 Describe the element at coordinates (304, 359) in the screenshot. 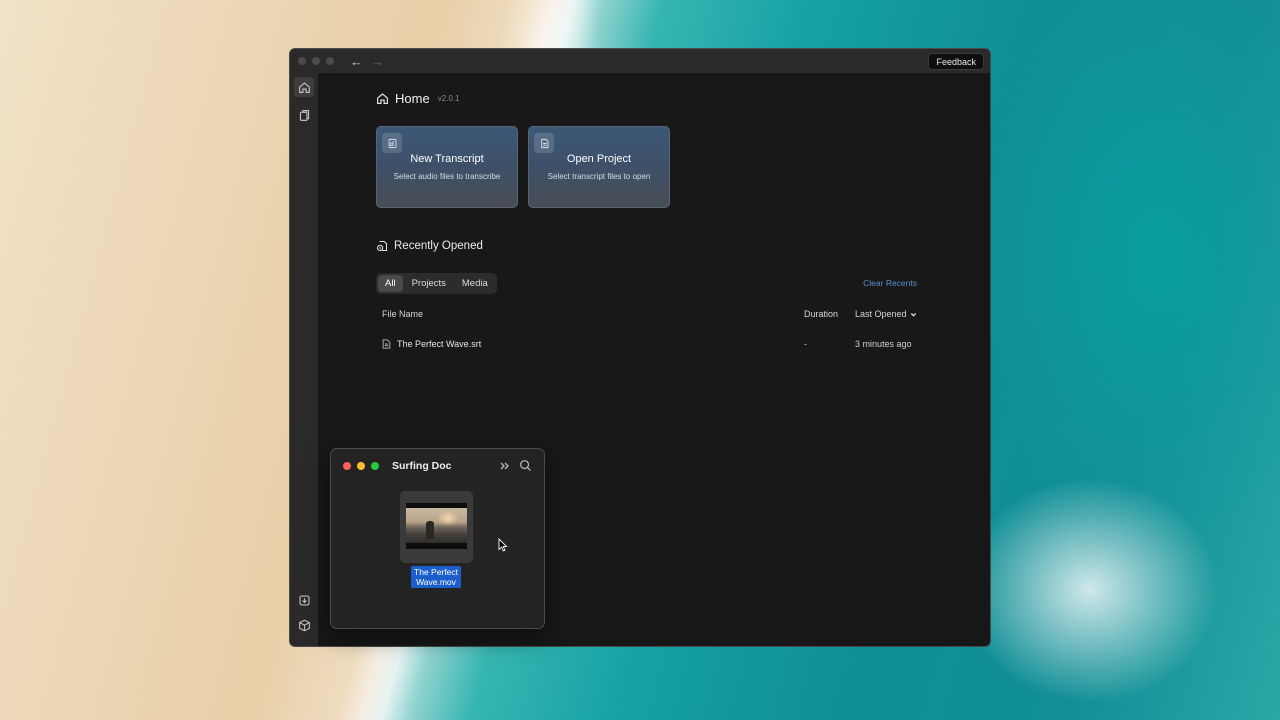

I see `sidebar` at that location.